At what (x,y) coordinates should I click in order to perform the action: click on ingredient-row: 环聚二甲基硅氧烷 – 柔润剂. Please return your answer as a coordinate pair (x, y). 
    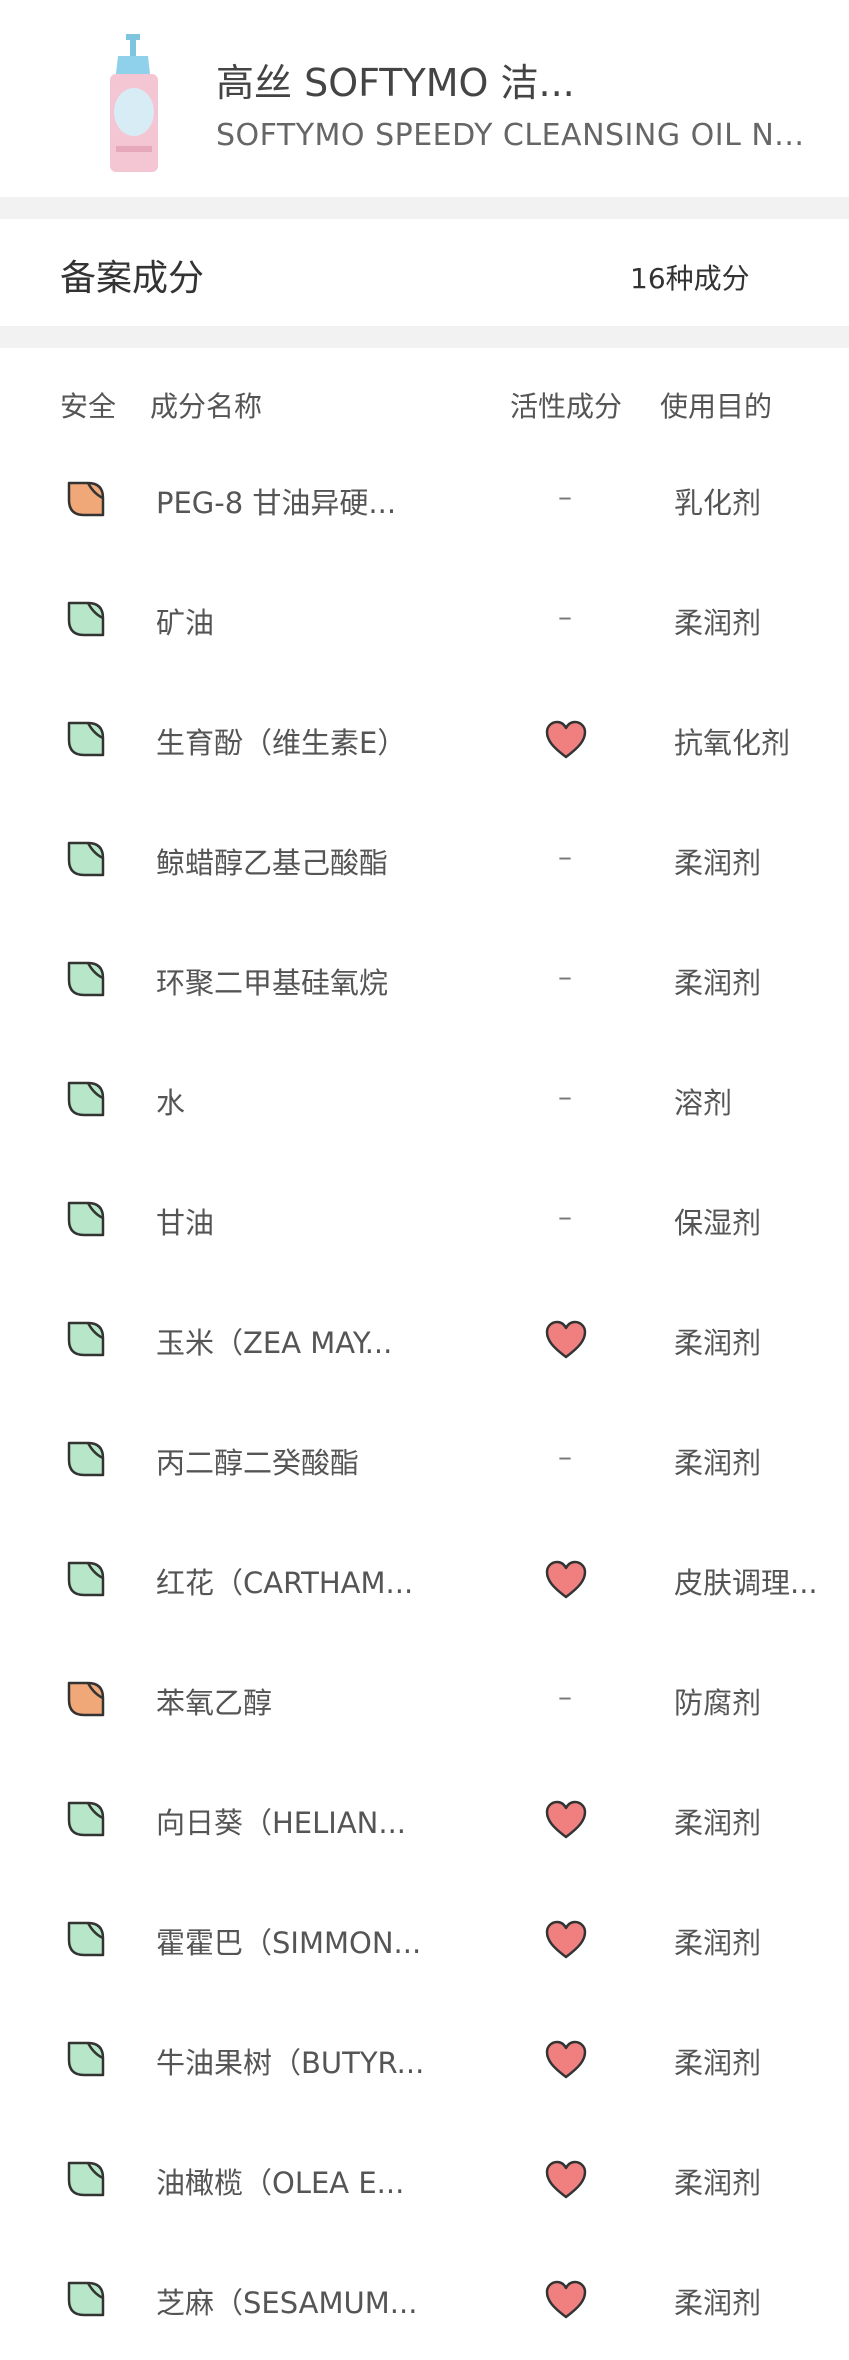
    Looking at the image, I should click on (424, 980).